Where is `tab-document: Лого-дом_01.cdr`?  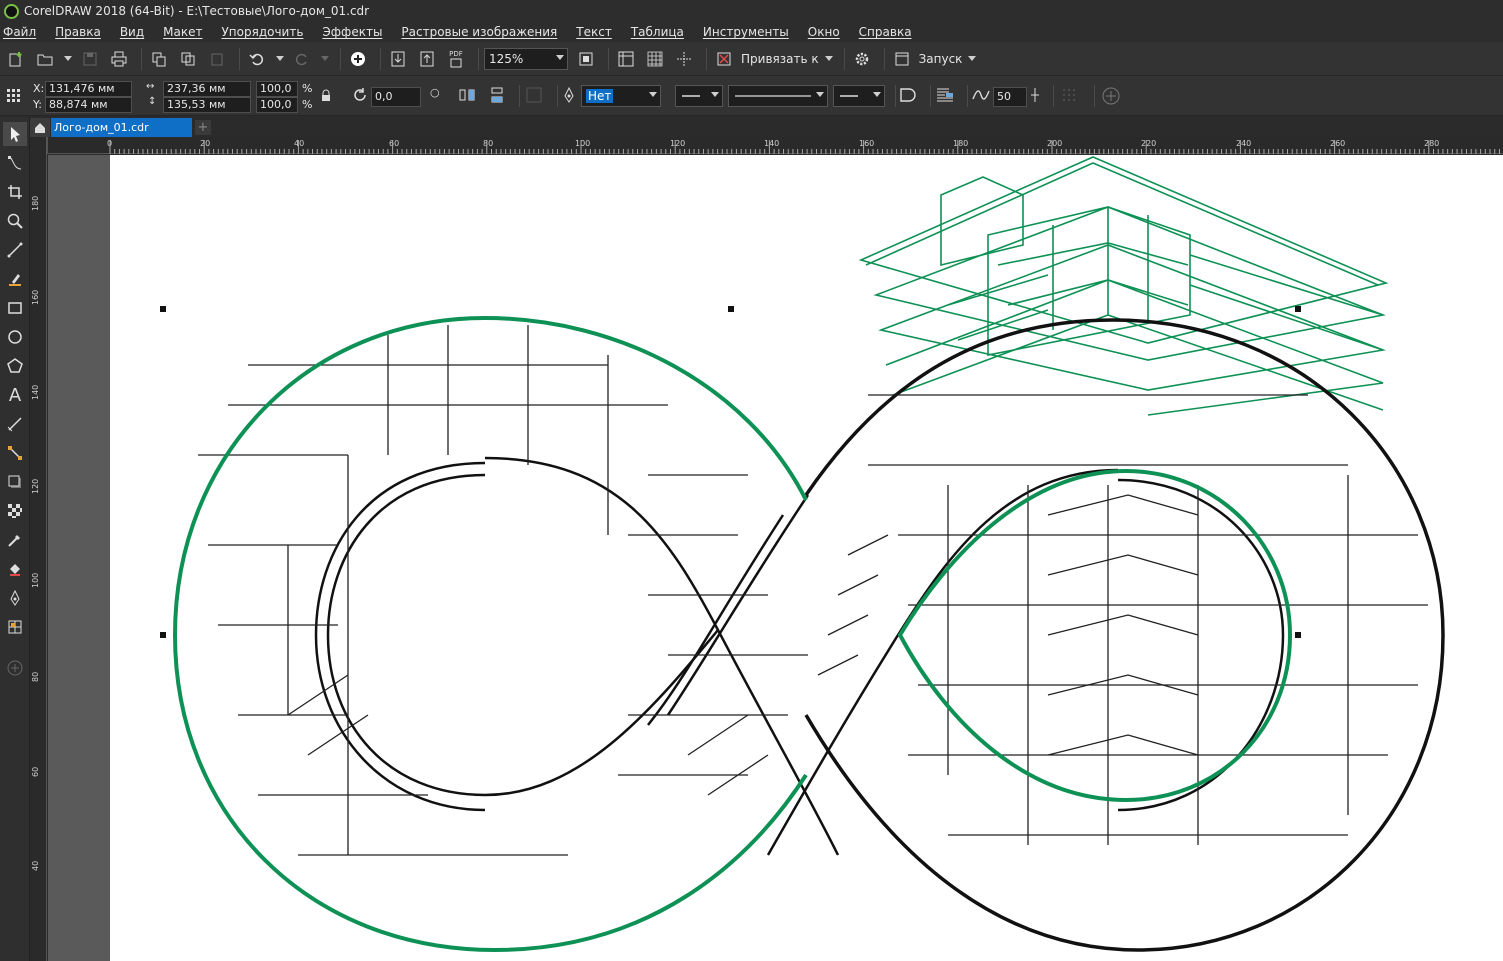
tab-document: Лого-дом_01.cdr is located at coordinates (121, 127).